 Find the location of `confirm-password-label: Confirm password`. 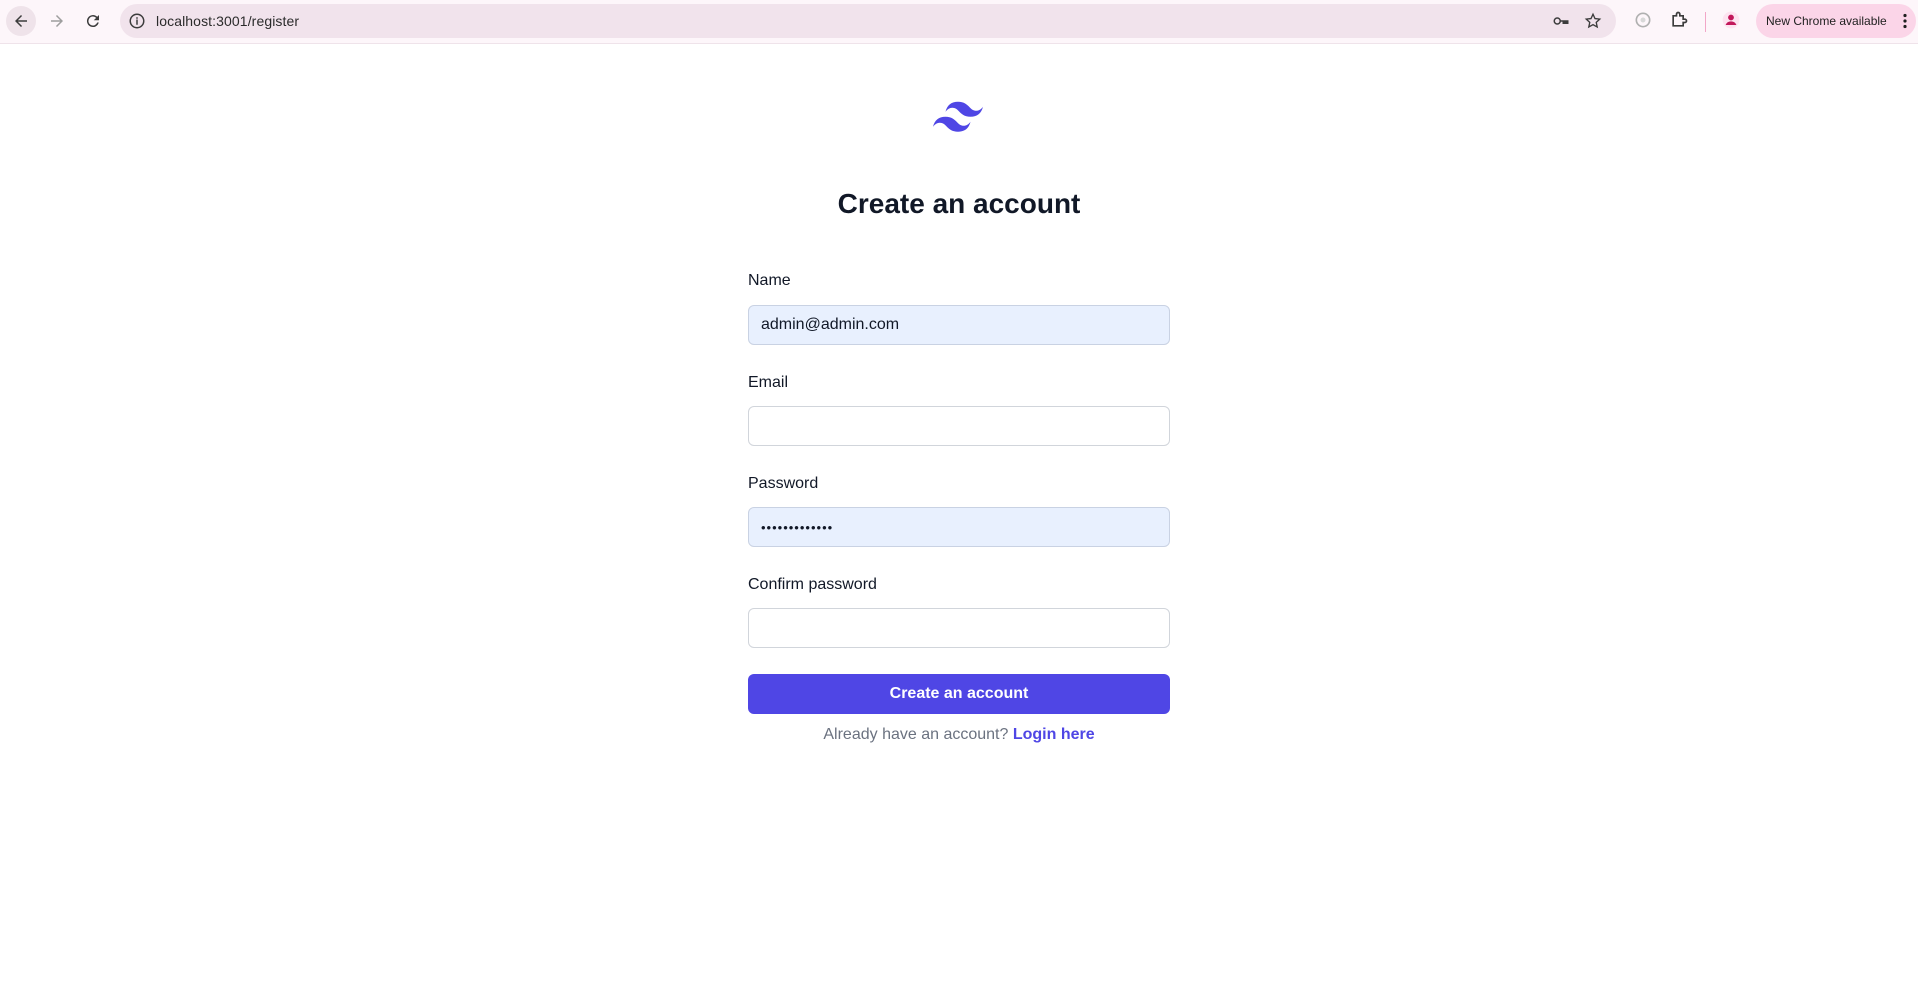

confirm-password-label: Confirm password is located at coordinates (812, 584).